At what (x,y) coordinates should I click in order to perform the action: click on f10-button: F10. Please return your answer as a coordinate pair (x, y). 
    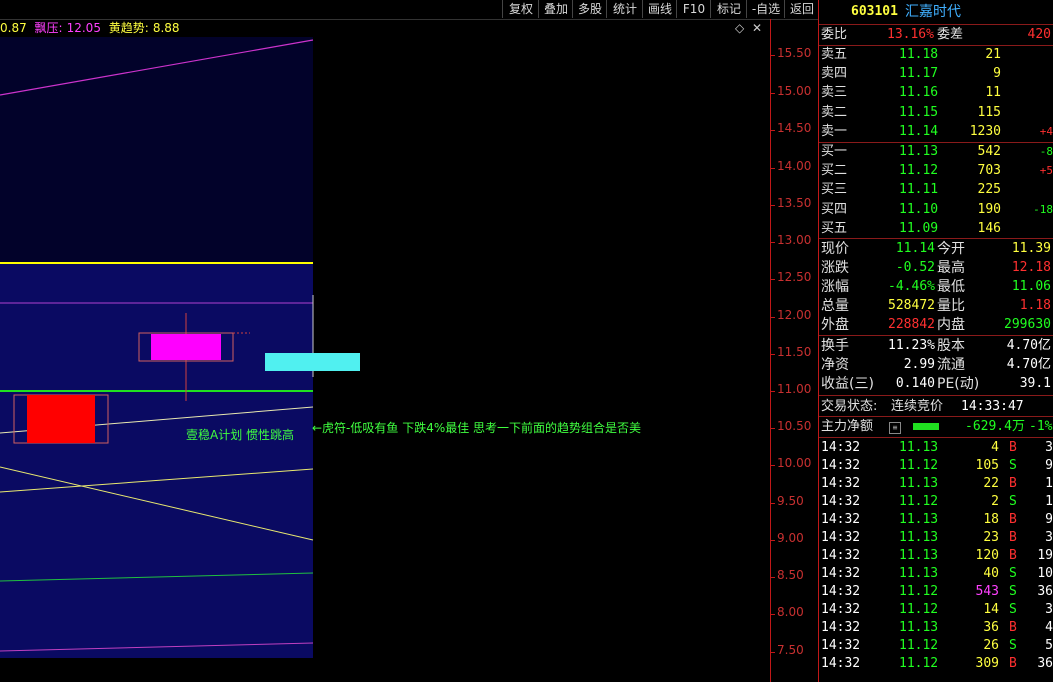
    Looking at the image, I should click on (693, 9).